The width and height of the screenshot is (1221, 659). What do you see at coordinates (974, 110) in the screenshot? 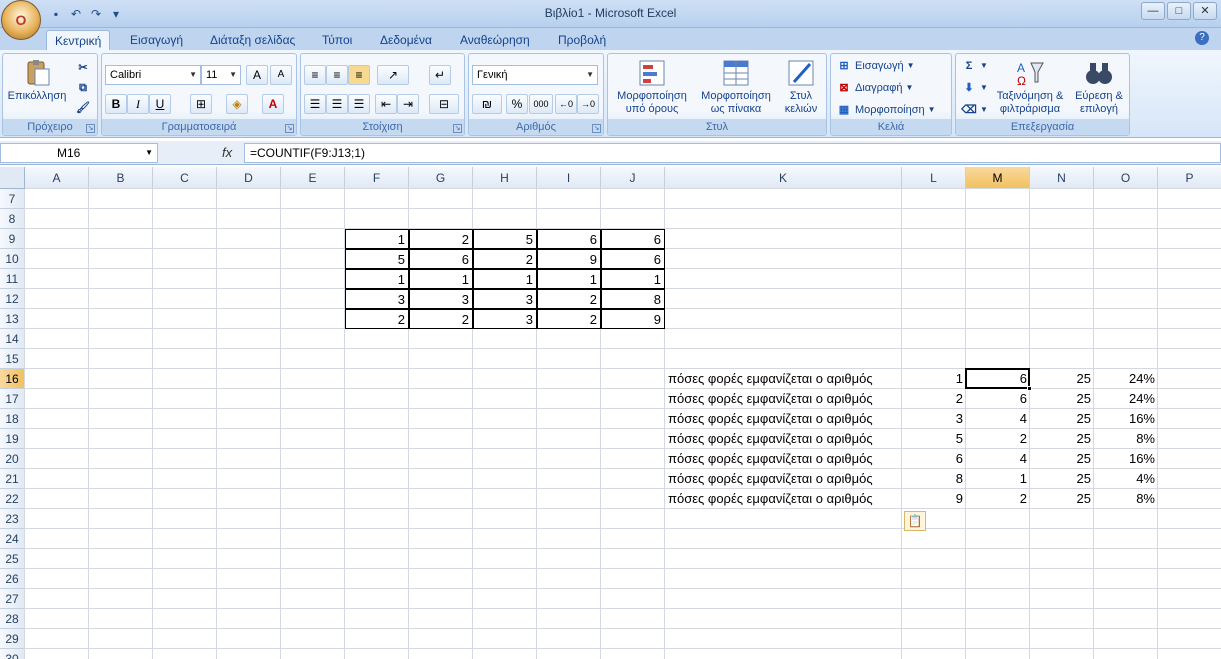
I see `clear-button: ⌫ ▼` at bounding box center [974, 110].